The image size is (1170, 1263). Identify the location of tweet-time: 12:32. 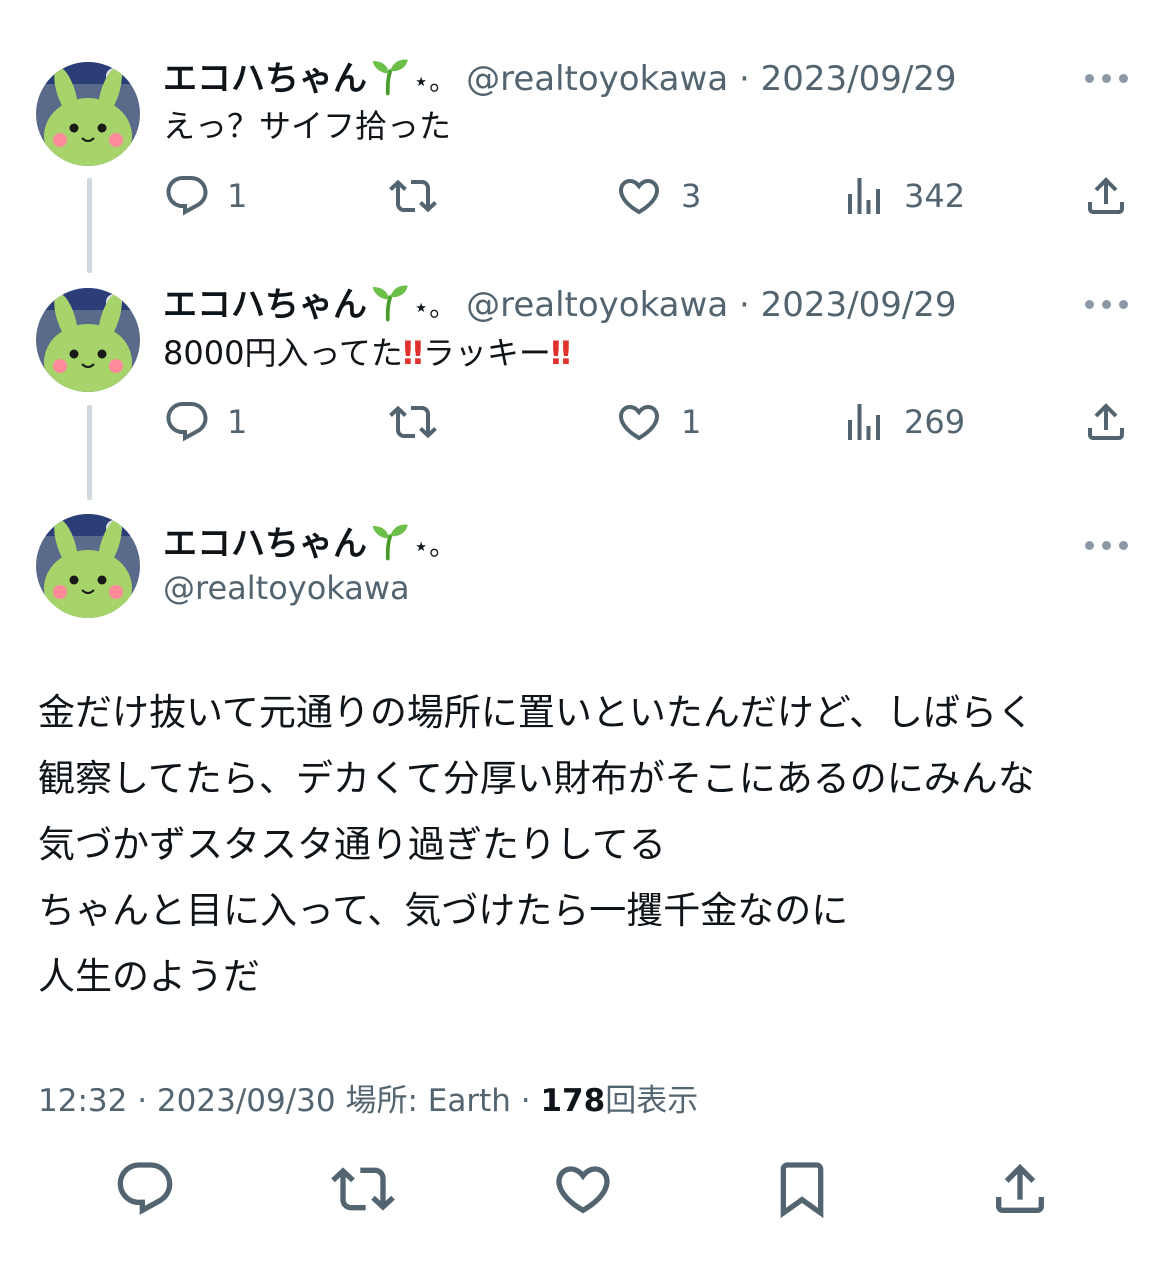
(82, 1101).